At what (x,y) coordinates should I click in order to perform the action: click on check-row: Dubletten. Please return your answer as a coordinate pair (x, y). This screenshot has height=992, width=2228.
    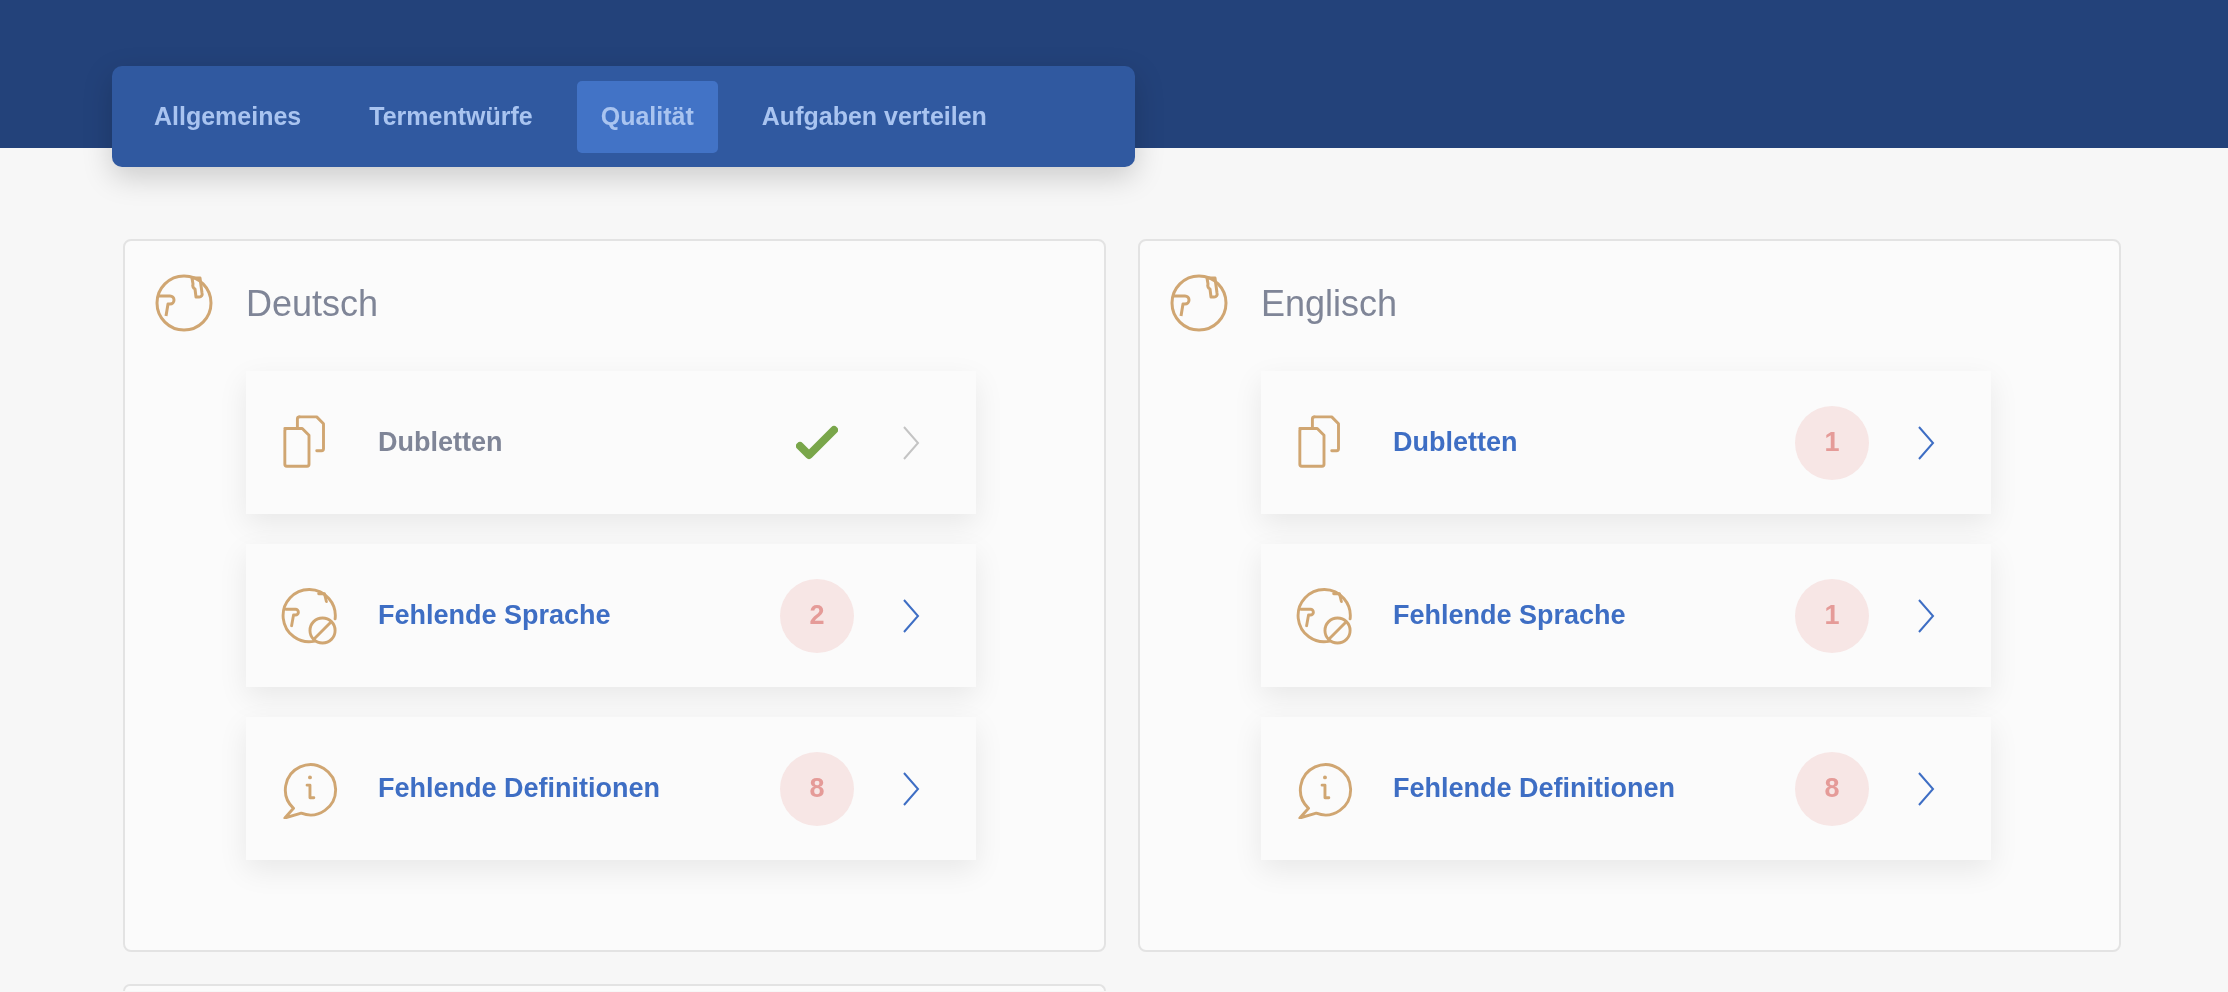
    Looking at the image, I should click on (611, 442).